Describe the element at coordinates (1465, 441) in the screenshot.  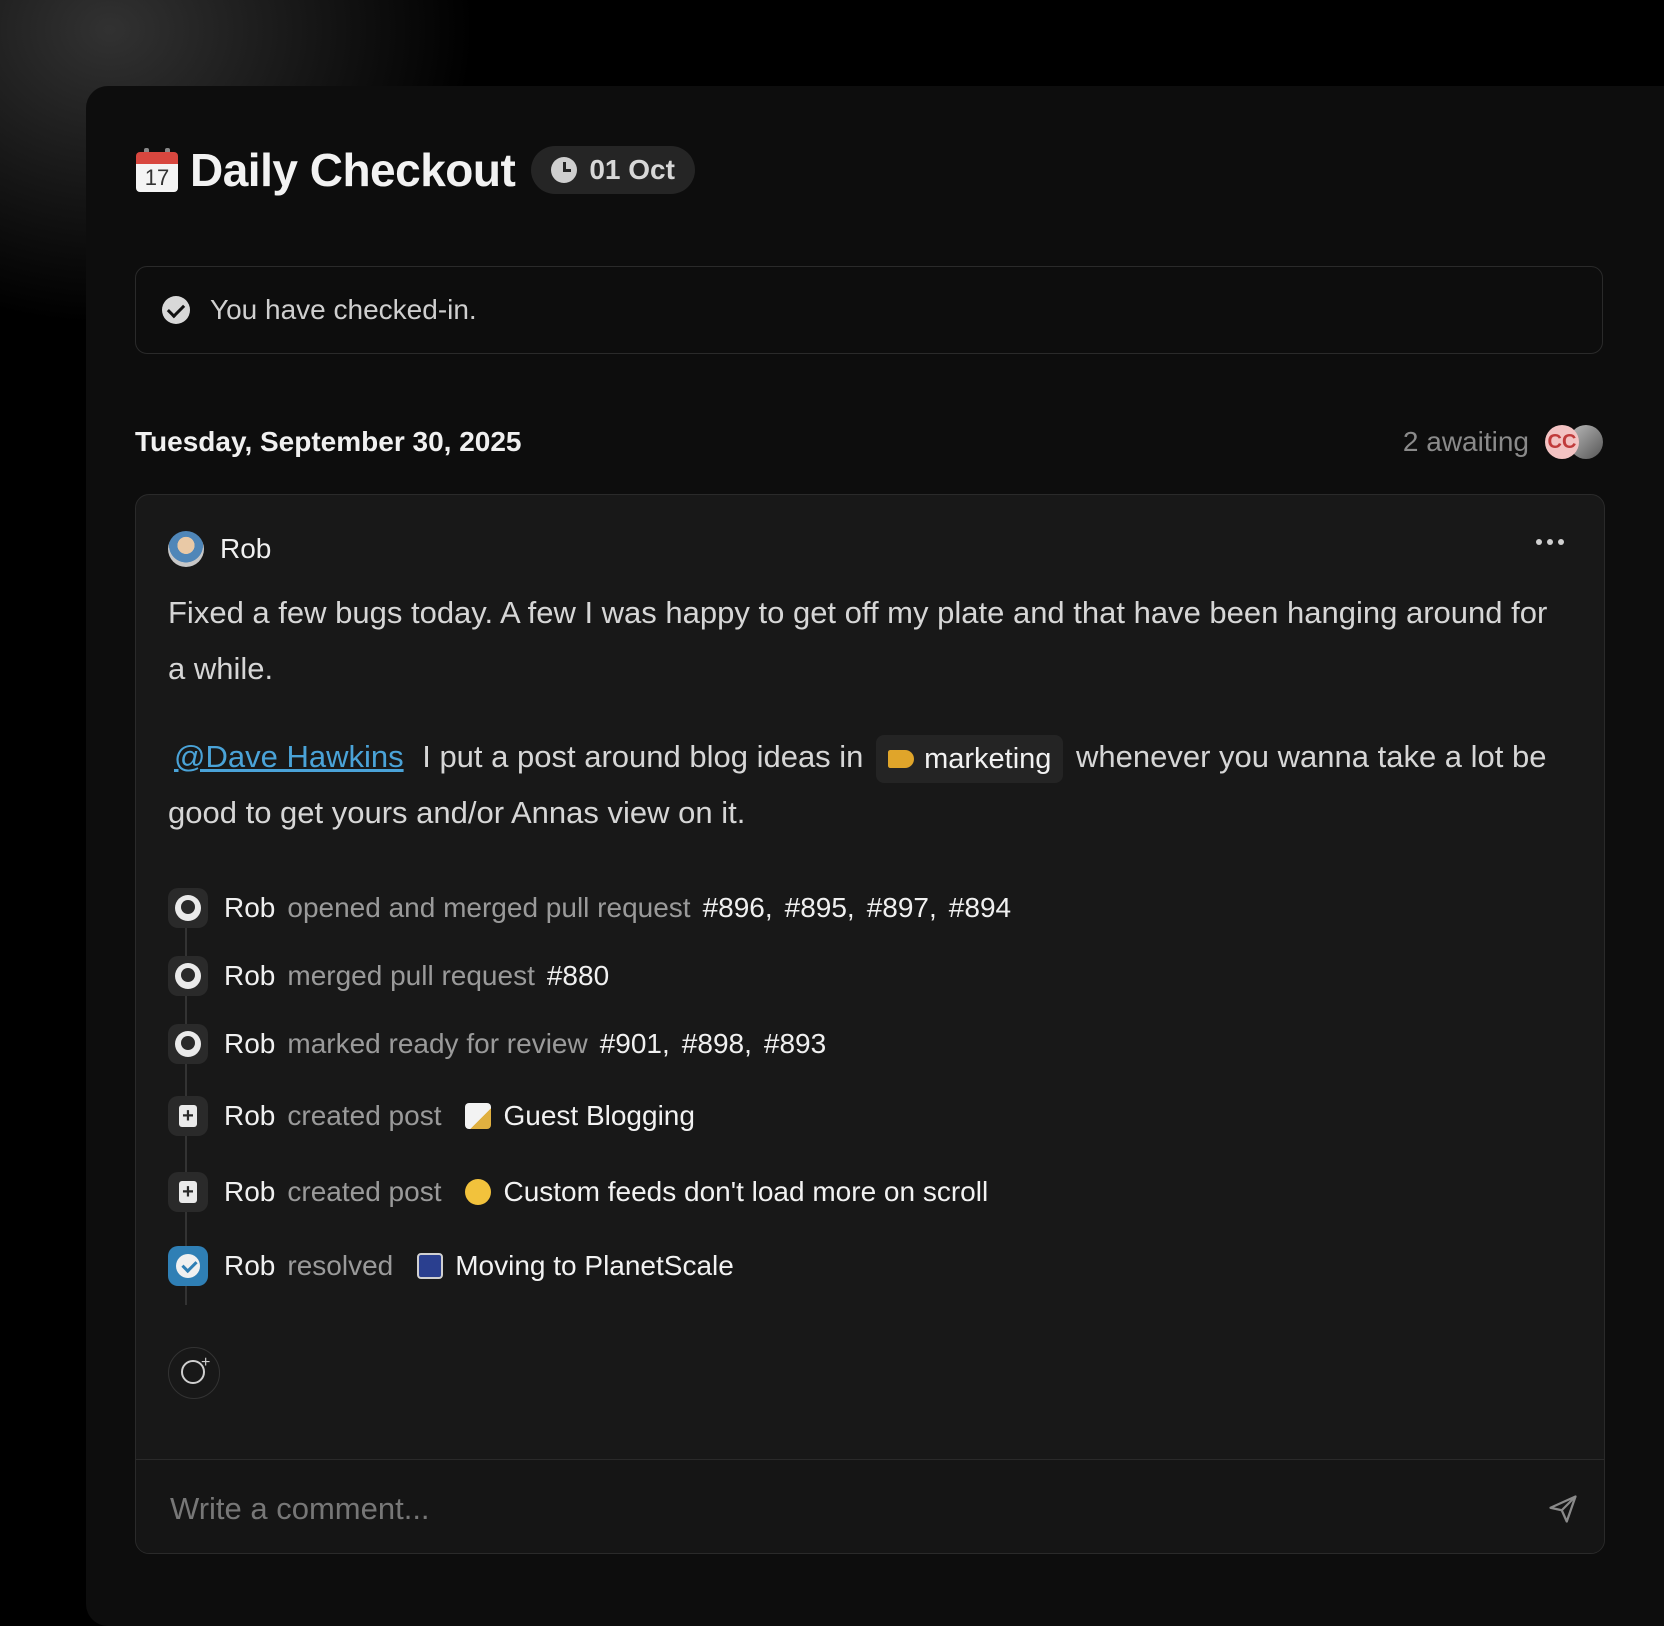
I see `awaiting-count: 2 awaiting` at that location.